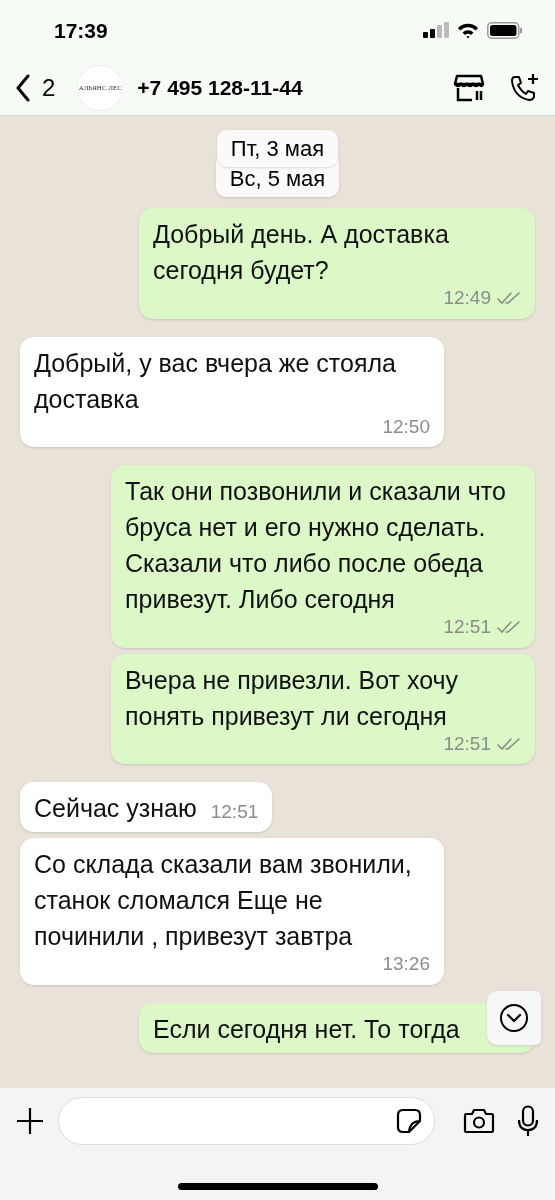  I want to click on plus-icon, so click(30, 1121).